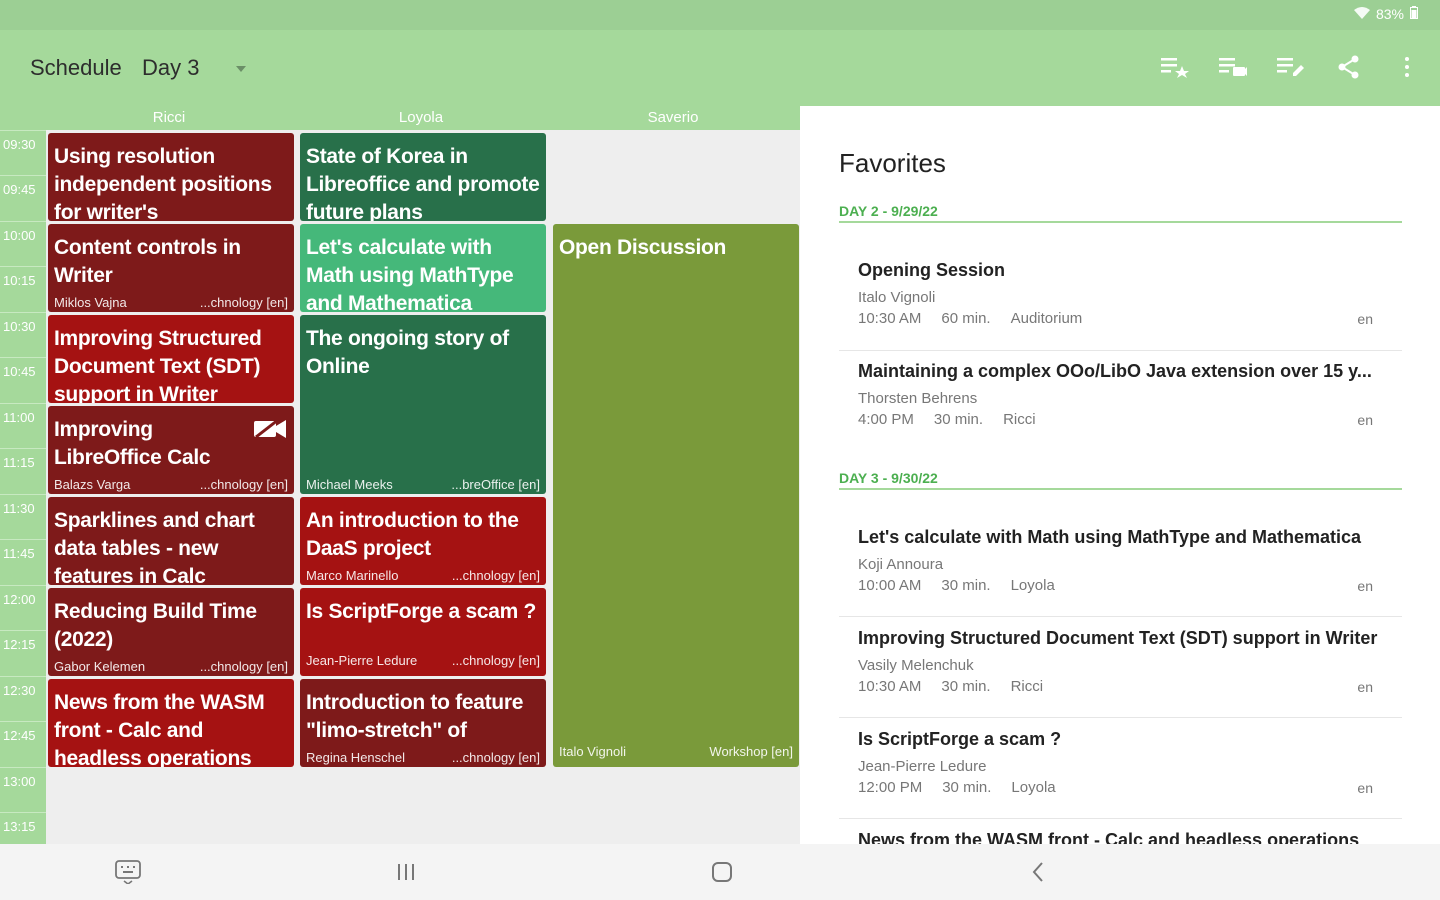  What do you see at coordinates (23, 828) in the screenshot?
I see `time-slot: 13:15` at bounding box center [23, 828].